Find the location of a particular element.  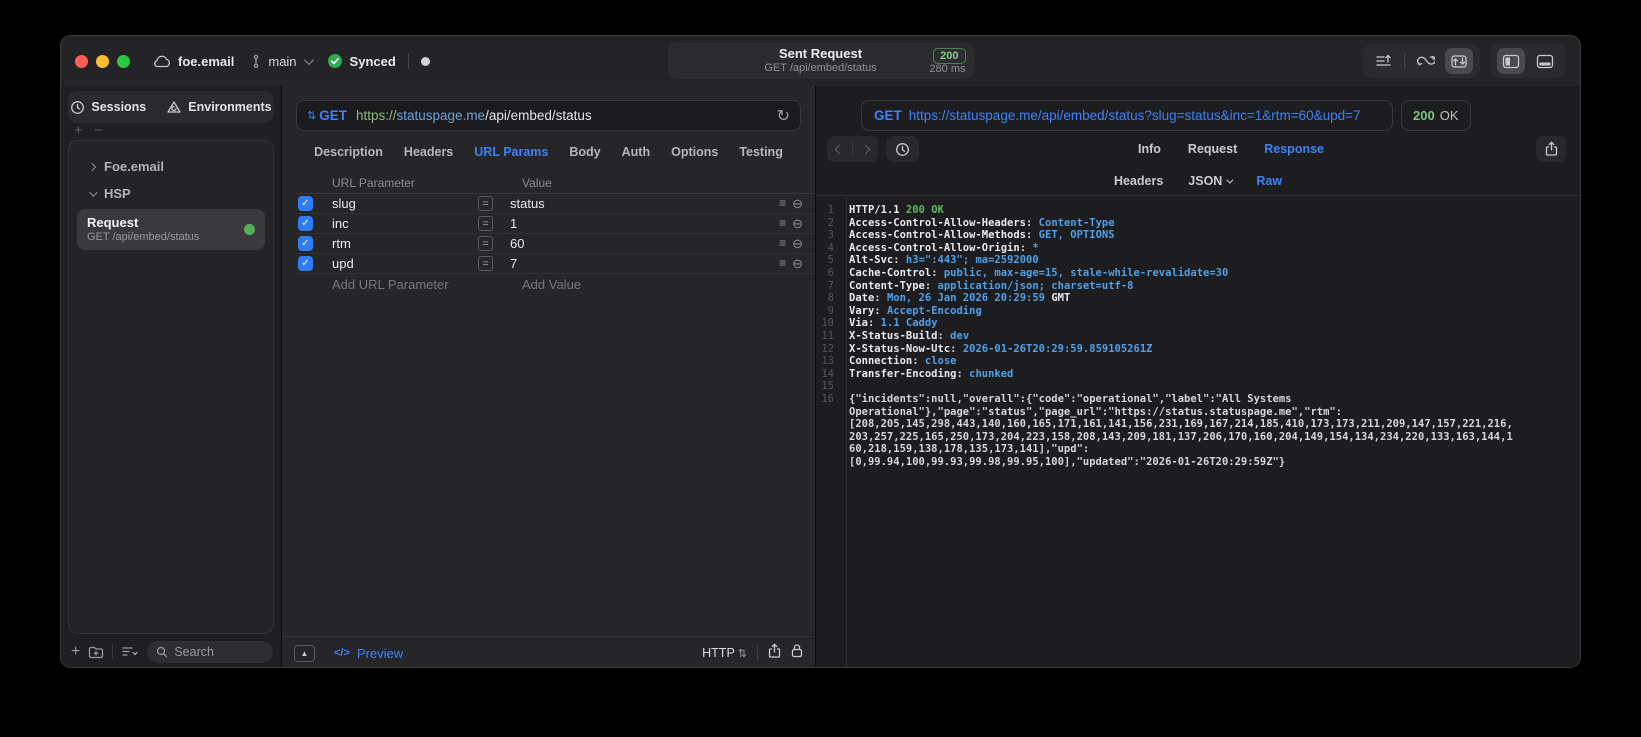

sent-method: GET is located at coordinates (888, 115).